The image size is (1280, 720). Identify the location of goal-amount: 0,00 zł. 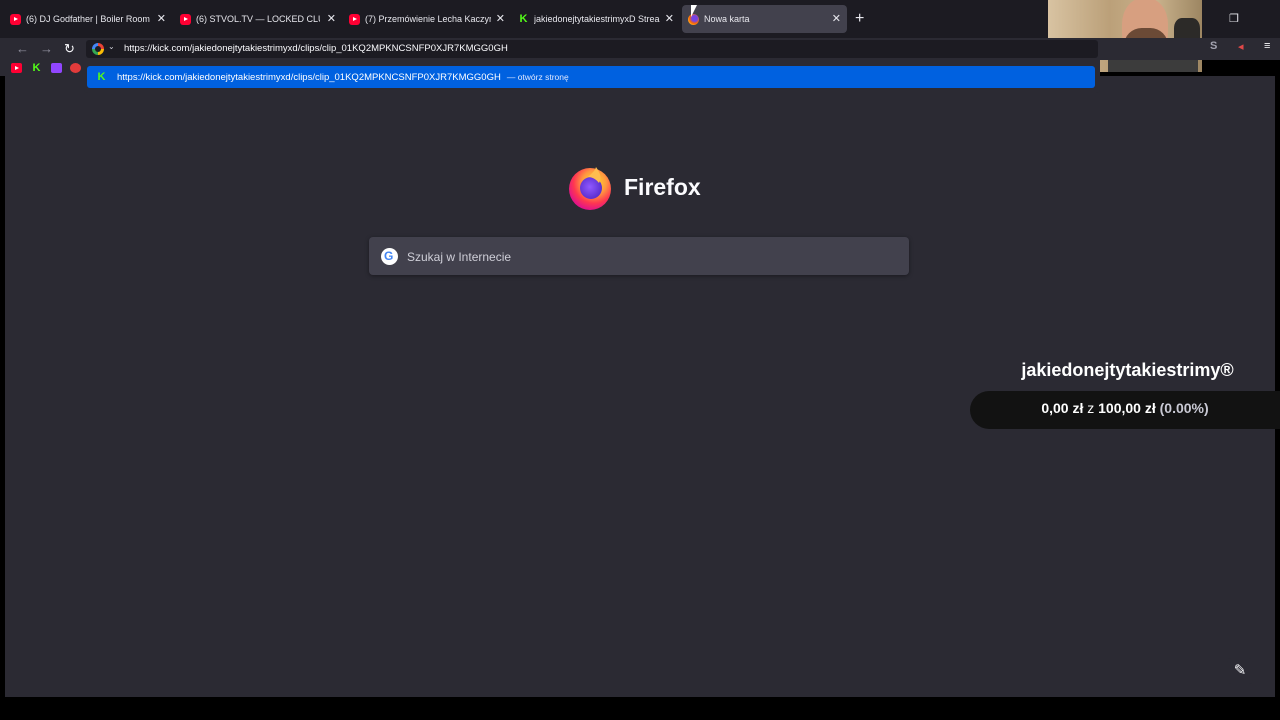
(1062, 408).